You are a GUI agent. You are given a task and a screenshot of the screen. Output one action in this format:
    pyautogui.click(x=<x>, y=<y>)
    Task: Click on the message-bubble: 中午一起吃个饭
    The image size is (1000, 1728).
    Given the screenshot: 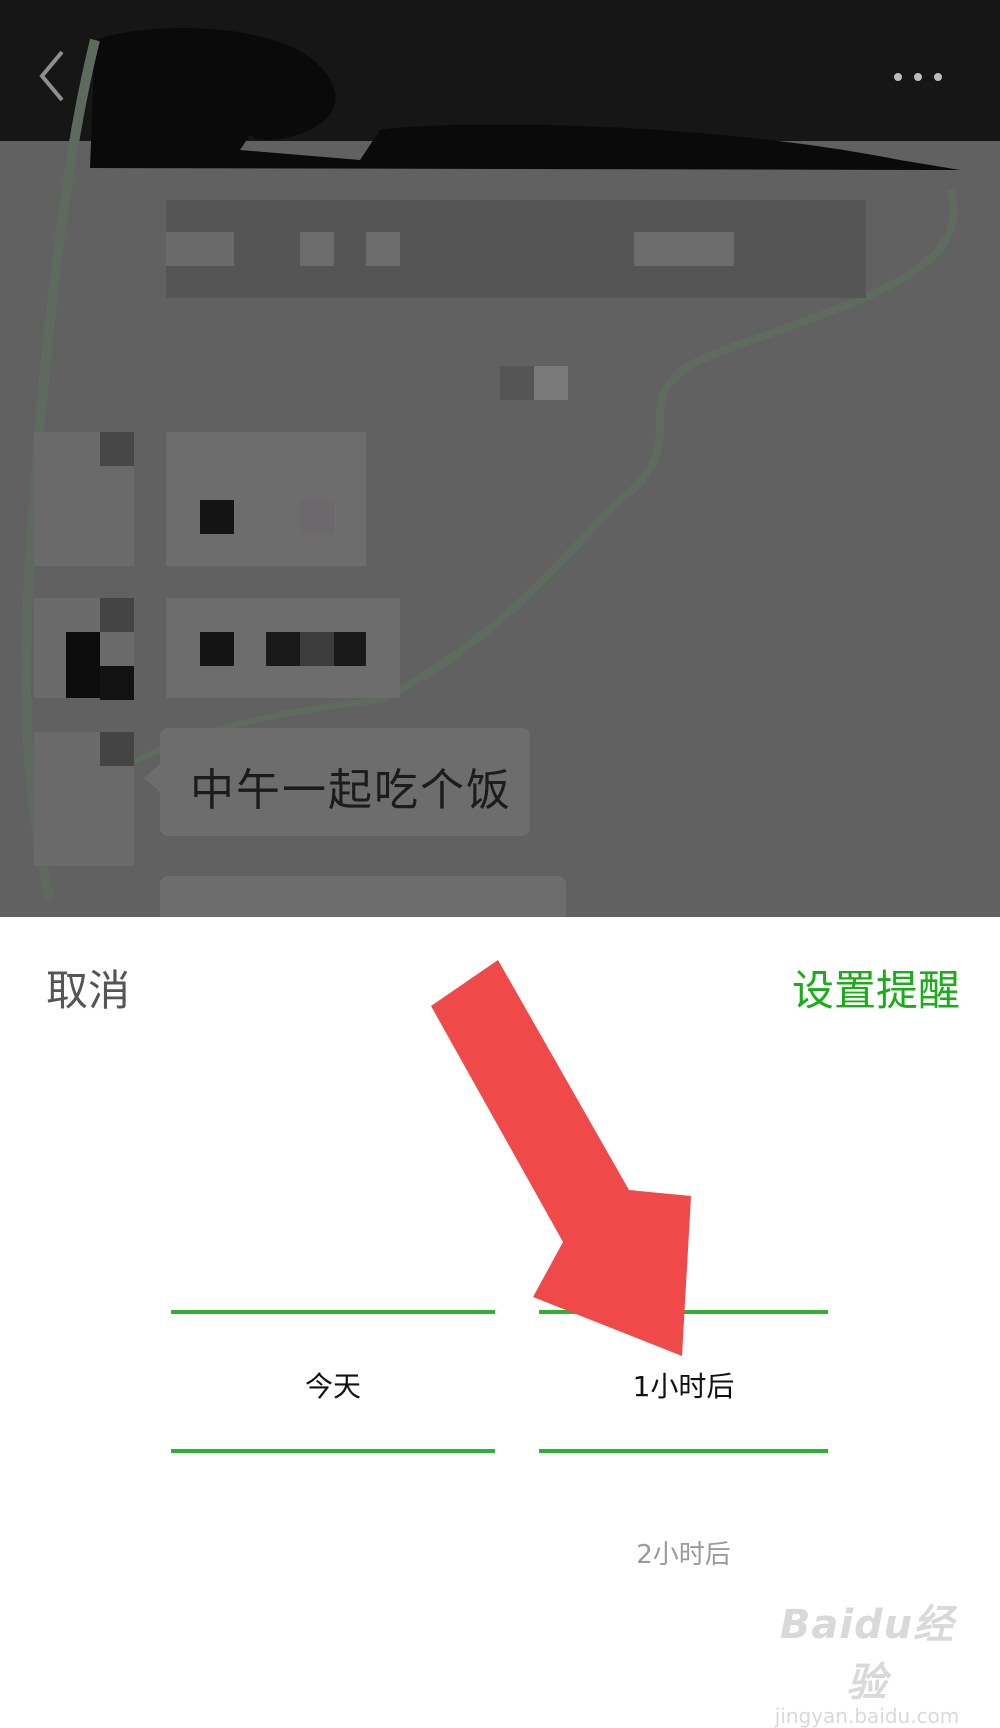 What is the action you would take?
    pyautogui.click(x=337, y=782)
    